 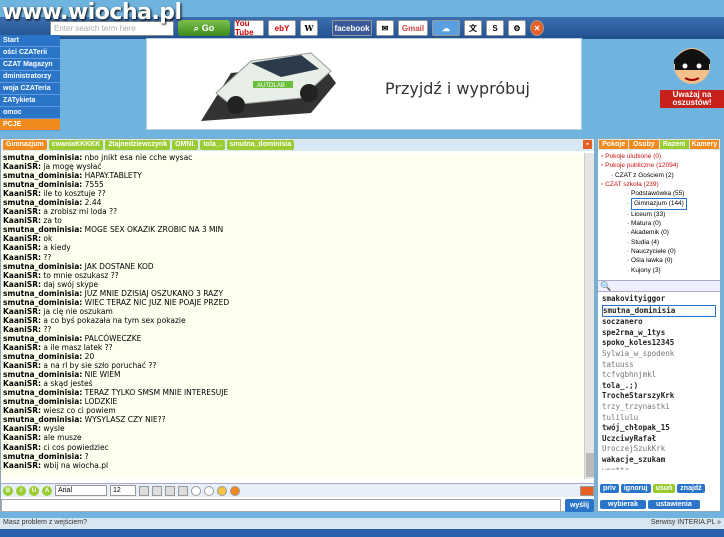 I want to click on user-item: twój_chłopak_15, so click(x=659, y=428).